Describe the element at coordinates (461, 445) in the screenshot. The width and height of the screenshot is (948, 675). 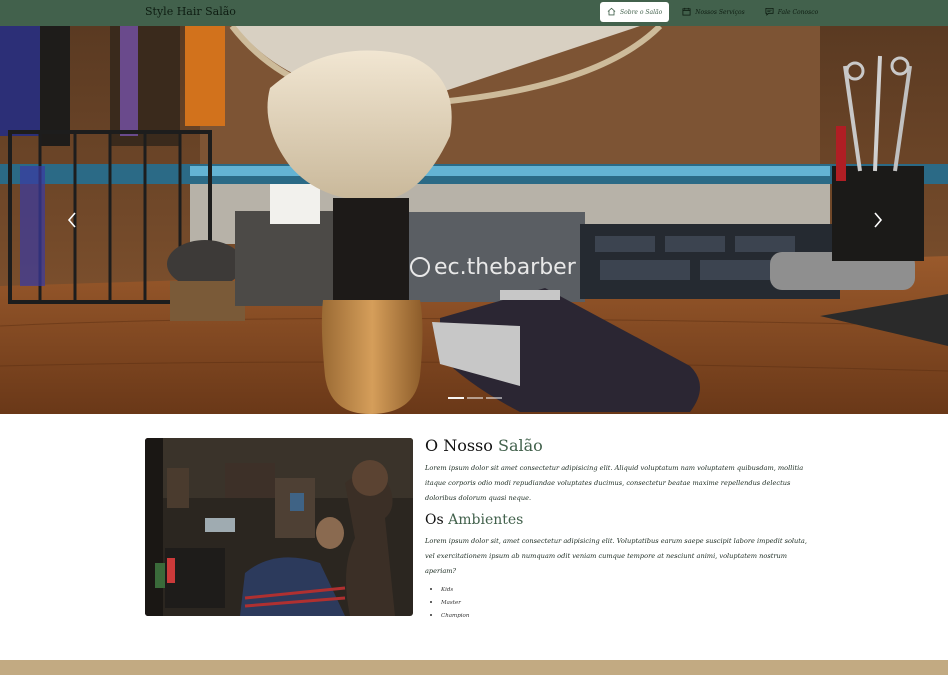
I see `about-title-prefix: O Nosso` at that location.